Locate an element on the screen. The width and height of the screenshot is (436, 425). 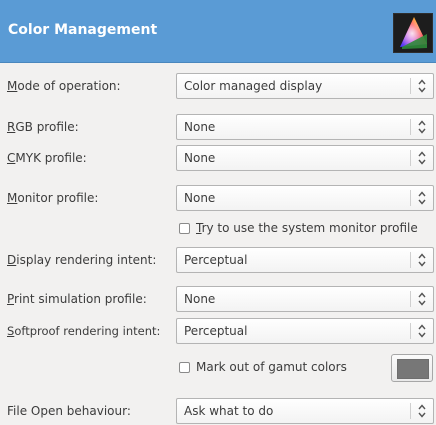
file-open-behaviour-select: Ask what to do is located at coordinates (305, 411).